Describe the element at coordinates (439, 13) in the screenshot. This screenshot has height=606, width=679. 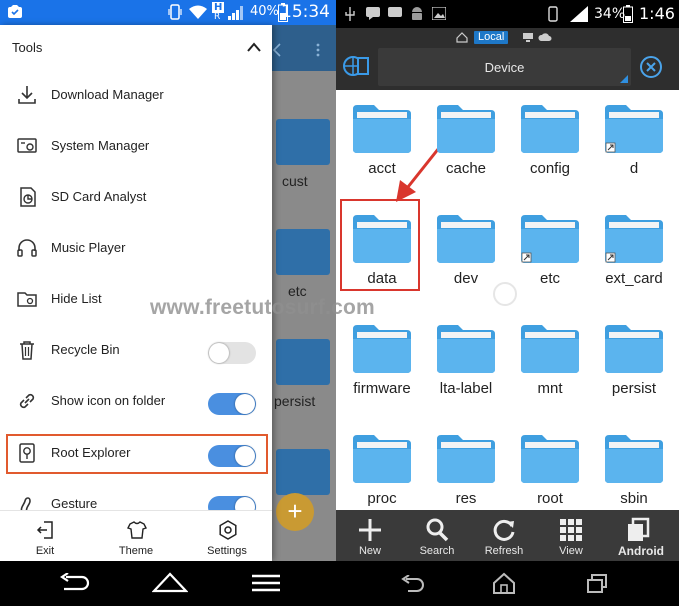
I see `image-icon` at that location.